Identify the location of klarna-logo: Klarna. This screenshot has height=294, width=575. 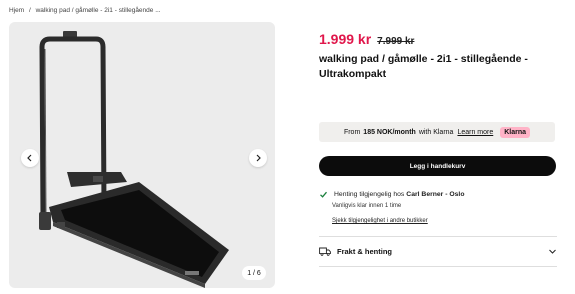
(515, 132).